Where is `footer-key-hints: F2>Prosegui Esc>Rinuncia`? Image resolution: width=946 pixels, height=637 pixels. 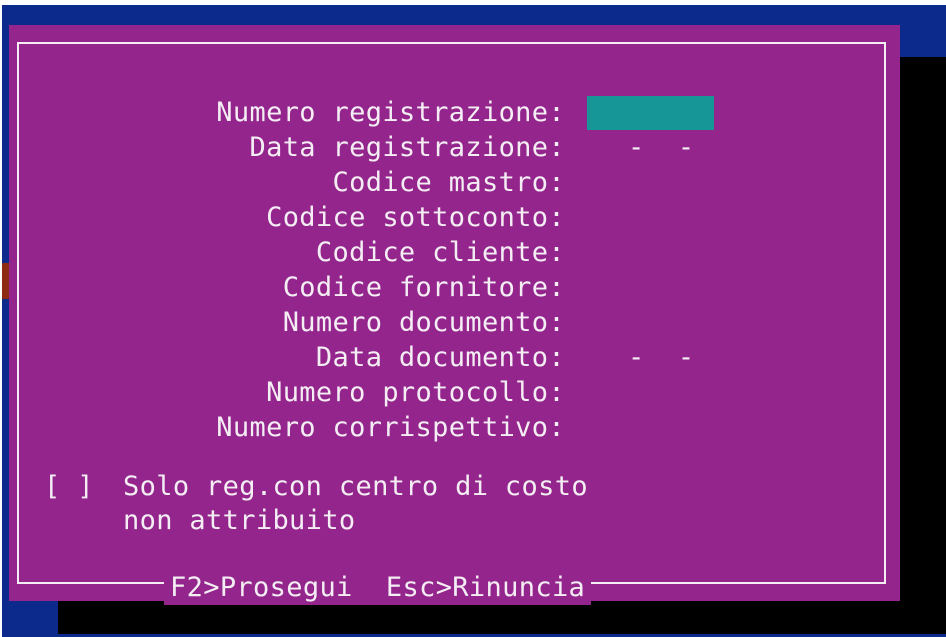
footer-key-hints: F2>Prosegui Esc>Rinuncia is located at coordinates (378, 588).